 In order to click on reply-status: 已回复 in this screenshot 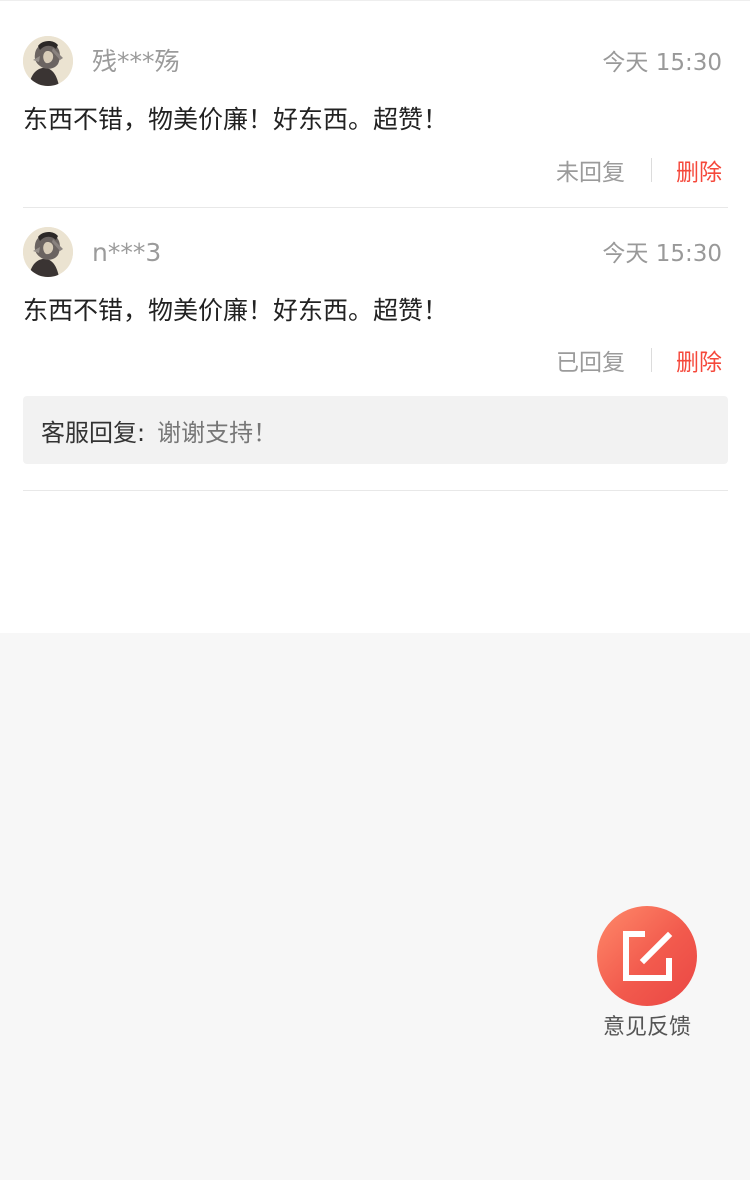, I will do `click(590, 363)`.